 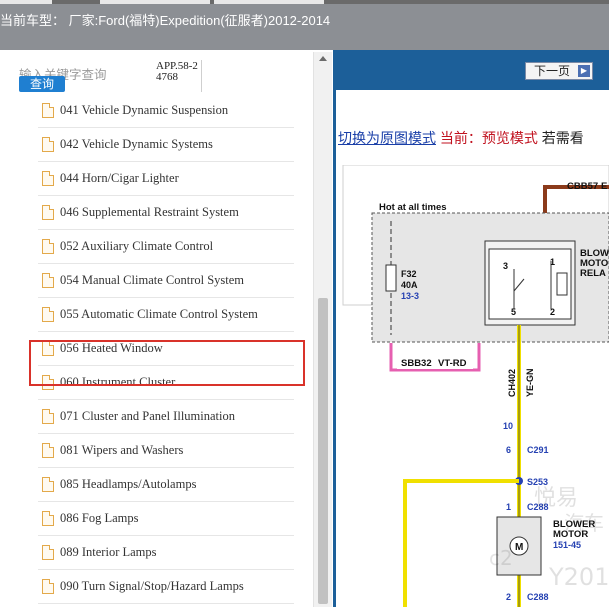 I want to click on tree-item: 086 Fog Lamps, so click(x=156, y=519).